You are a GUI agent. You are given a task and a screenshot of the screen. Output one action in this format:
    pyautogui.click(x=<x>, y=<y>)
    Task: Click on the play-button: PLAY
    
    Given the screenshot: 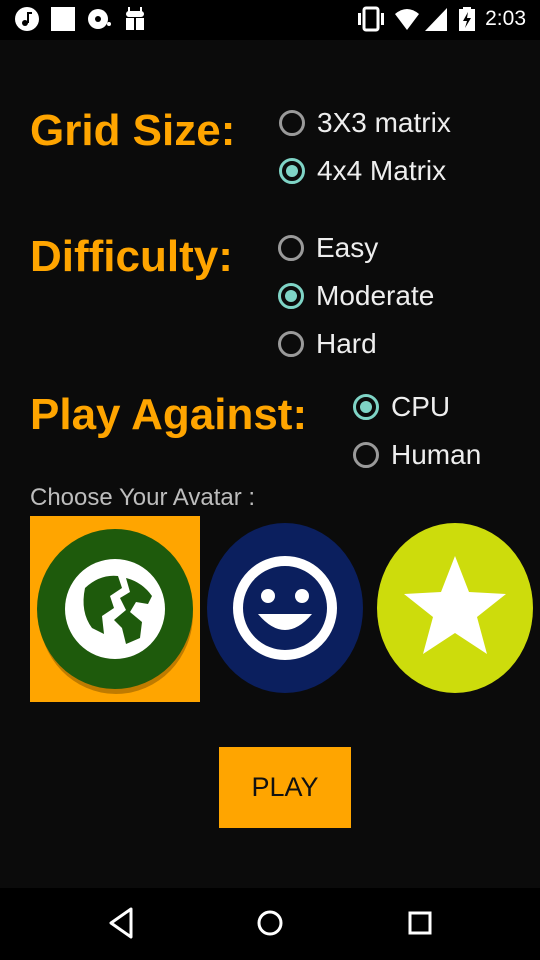 What is the action you would take?
    pyautogui.click(x=285, y=787)
    